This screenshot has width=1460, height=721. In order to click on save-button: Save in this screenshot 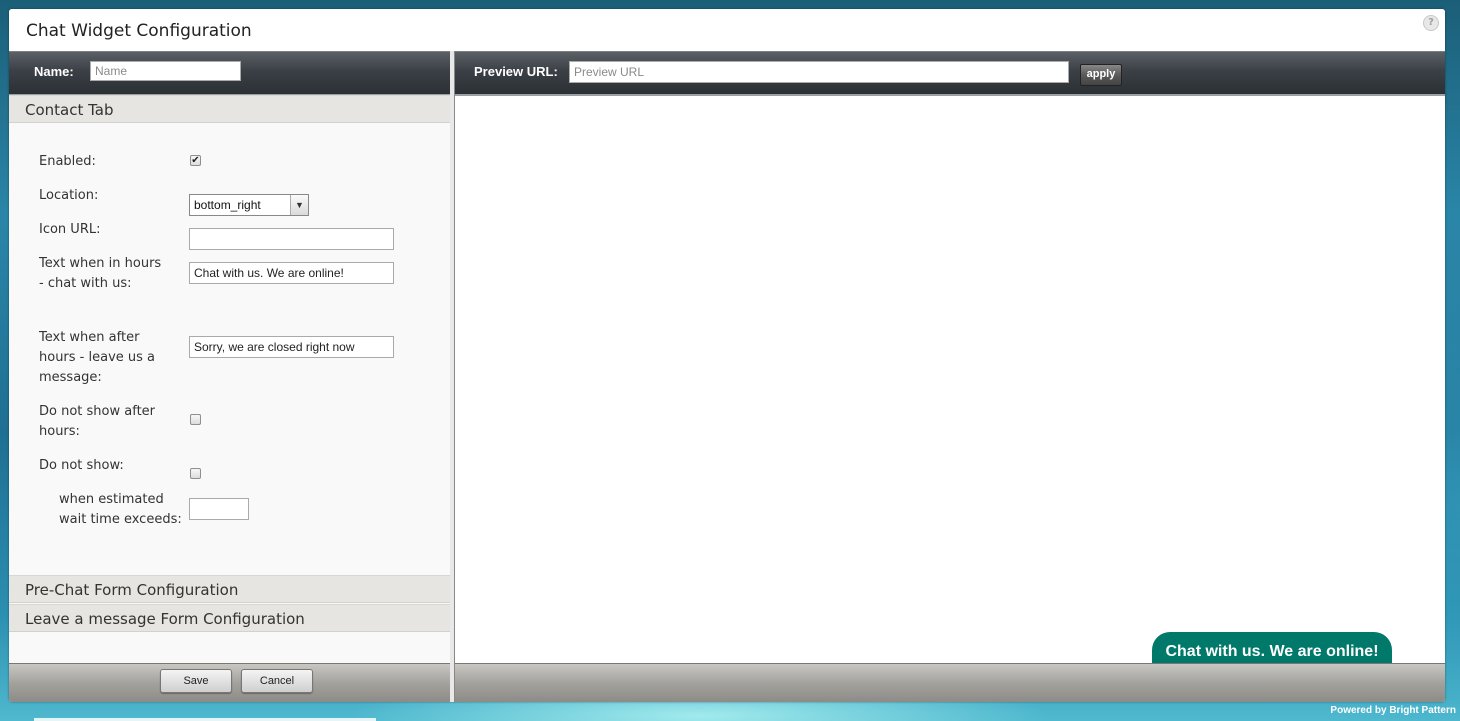, I will do `click(196, 681)`.